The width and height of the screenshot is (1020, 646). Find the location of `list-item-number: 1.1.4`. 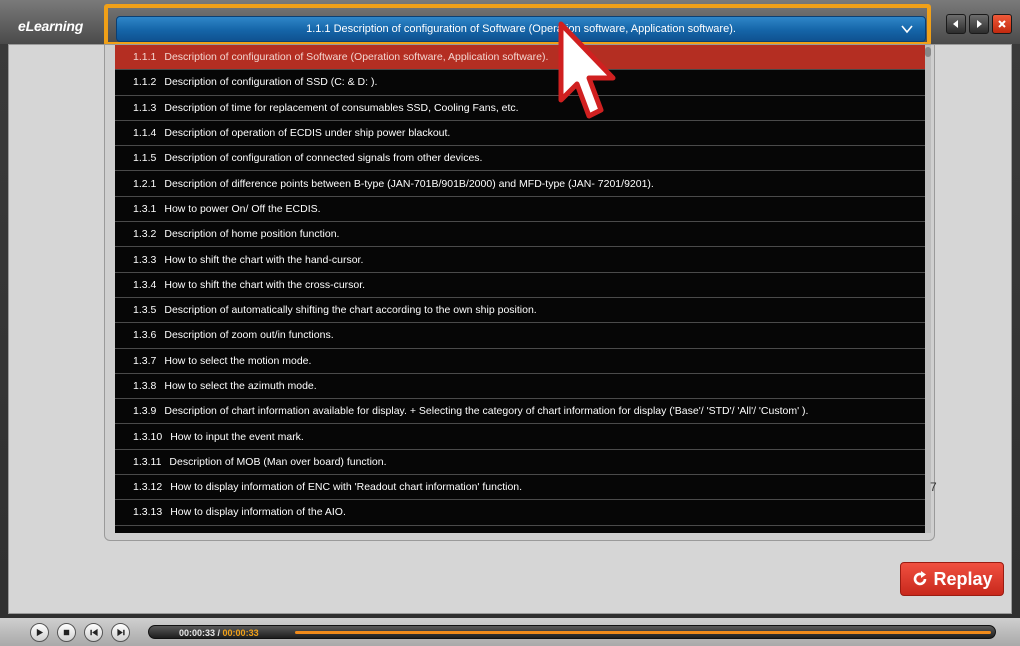

list-item-number: 1.1.4 is located at coordinates (145, 133).